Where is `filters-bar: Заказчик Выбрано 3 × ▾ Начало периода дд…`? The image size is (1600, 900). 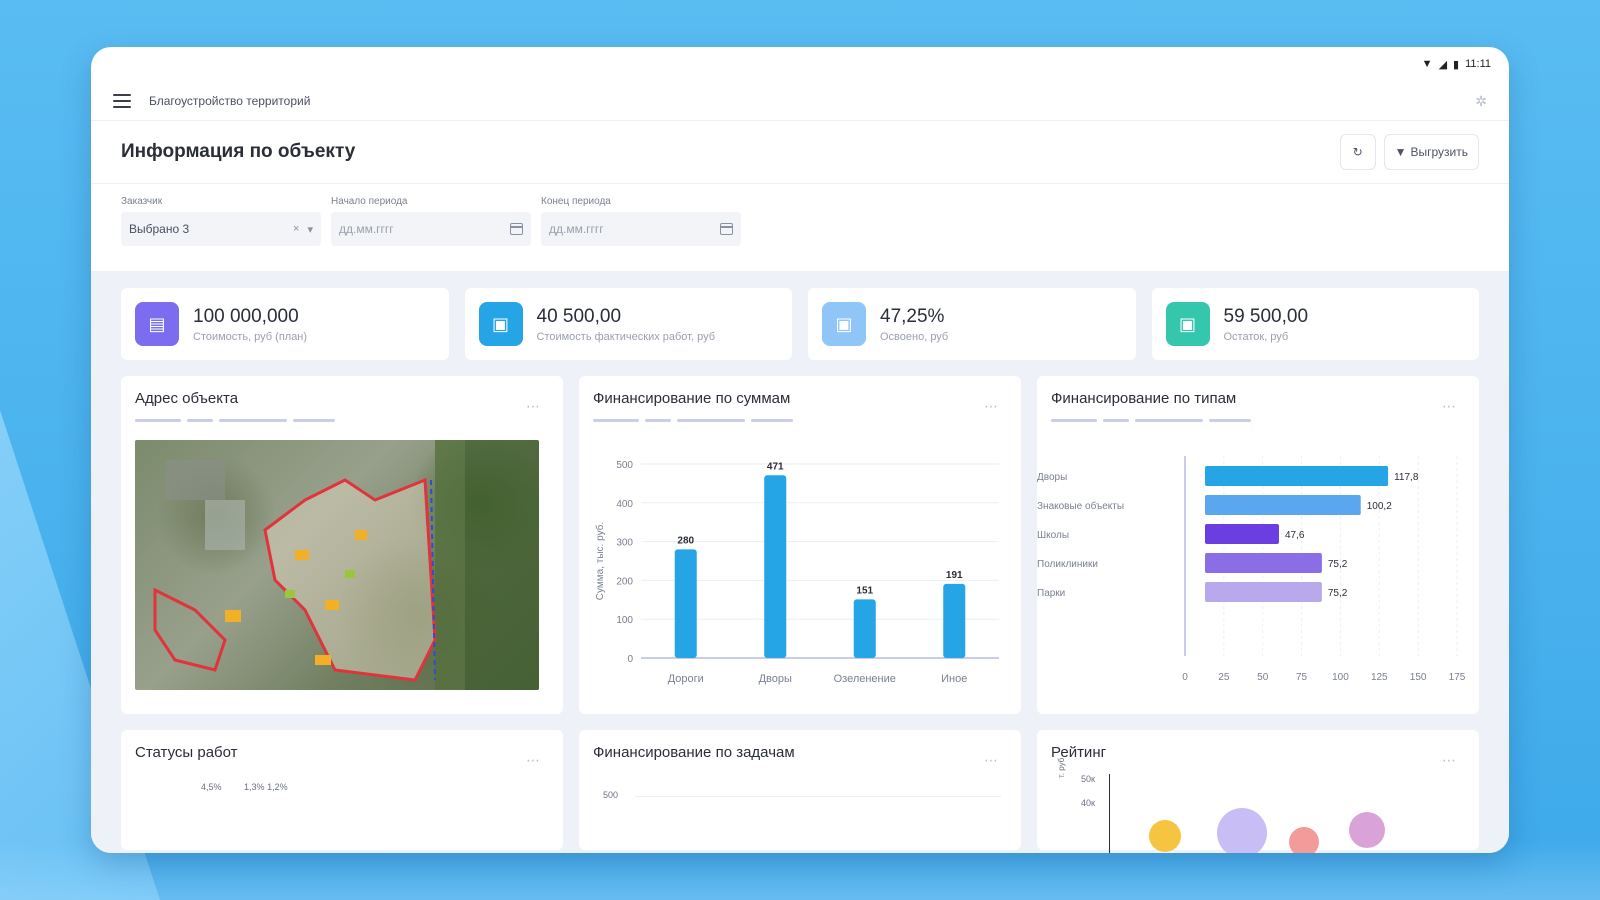
filters-bar: Заказчик Выбрано 3 × ▾ Начало периода дд… is located at coordinates (800, 225).